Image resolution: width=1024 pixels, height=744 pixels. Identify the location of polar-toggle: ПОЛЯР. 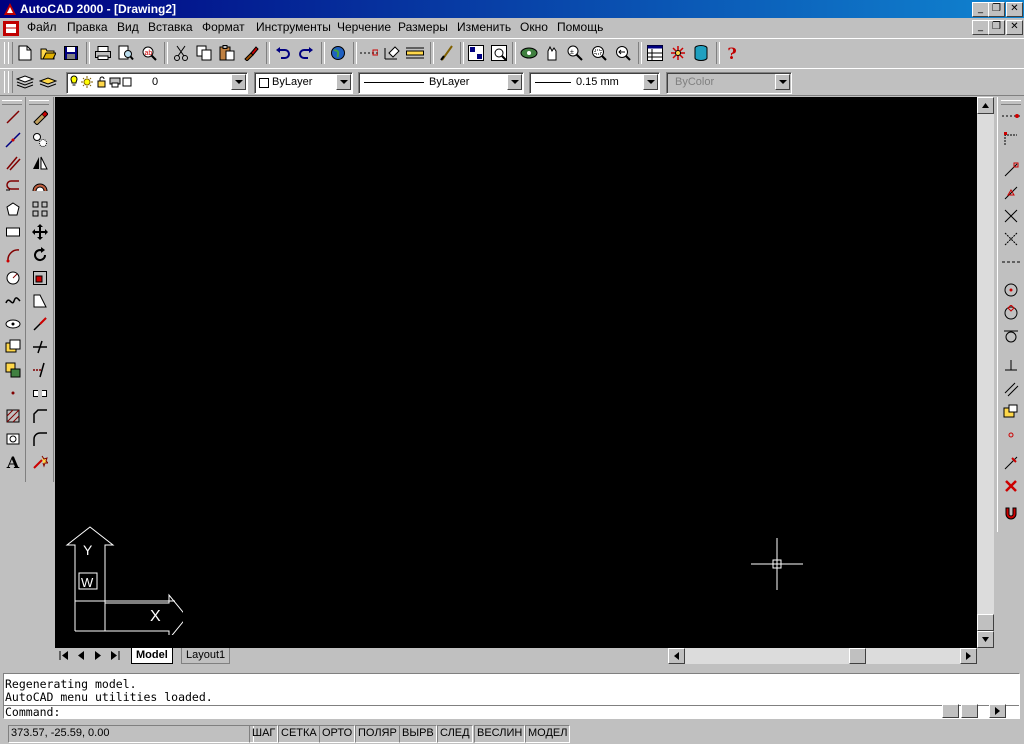
(377, 734).